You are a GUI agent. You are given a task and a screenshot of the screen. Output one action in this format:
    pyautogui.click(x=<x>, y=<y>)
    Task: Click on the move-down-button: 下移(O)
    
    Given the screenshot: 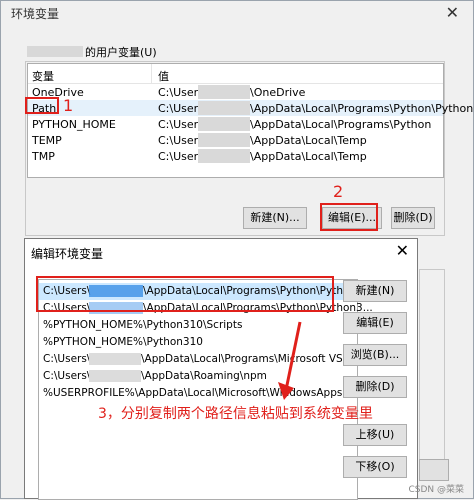 What is the action you would take?
    pyautogui.click(x=375, y=467)
    